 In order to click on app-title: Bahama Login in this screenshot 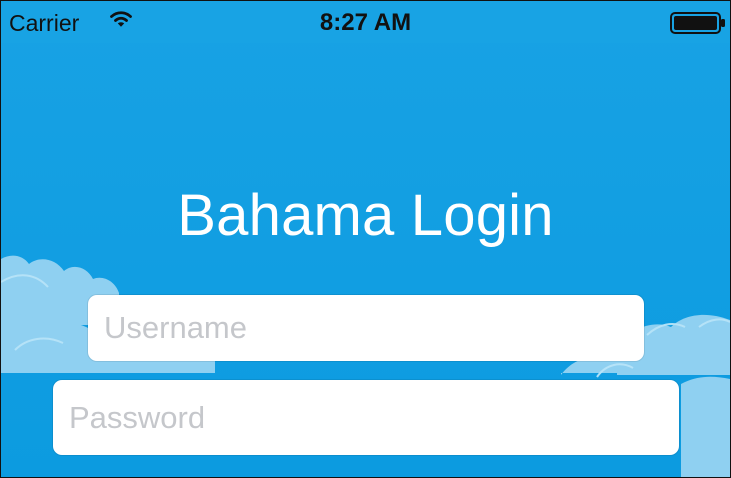, I will do `click(365, 215)`.